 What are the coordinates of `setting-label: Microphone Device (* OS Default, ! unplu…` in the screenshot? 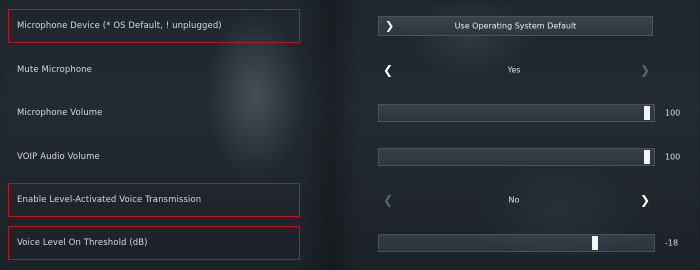 It's located at (119, 26).